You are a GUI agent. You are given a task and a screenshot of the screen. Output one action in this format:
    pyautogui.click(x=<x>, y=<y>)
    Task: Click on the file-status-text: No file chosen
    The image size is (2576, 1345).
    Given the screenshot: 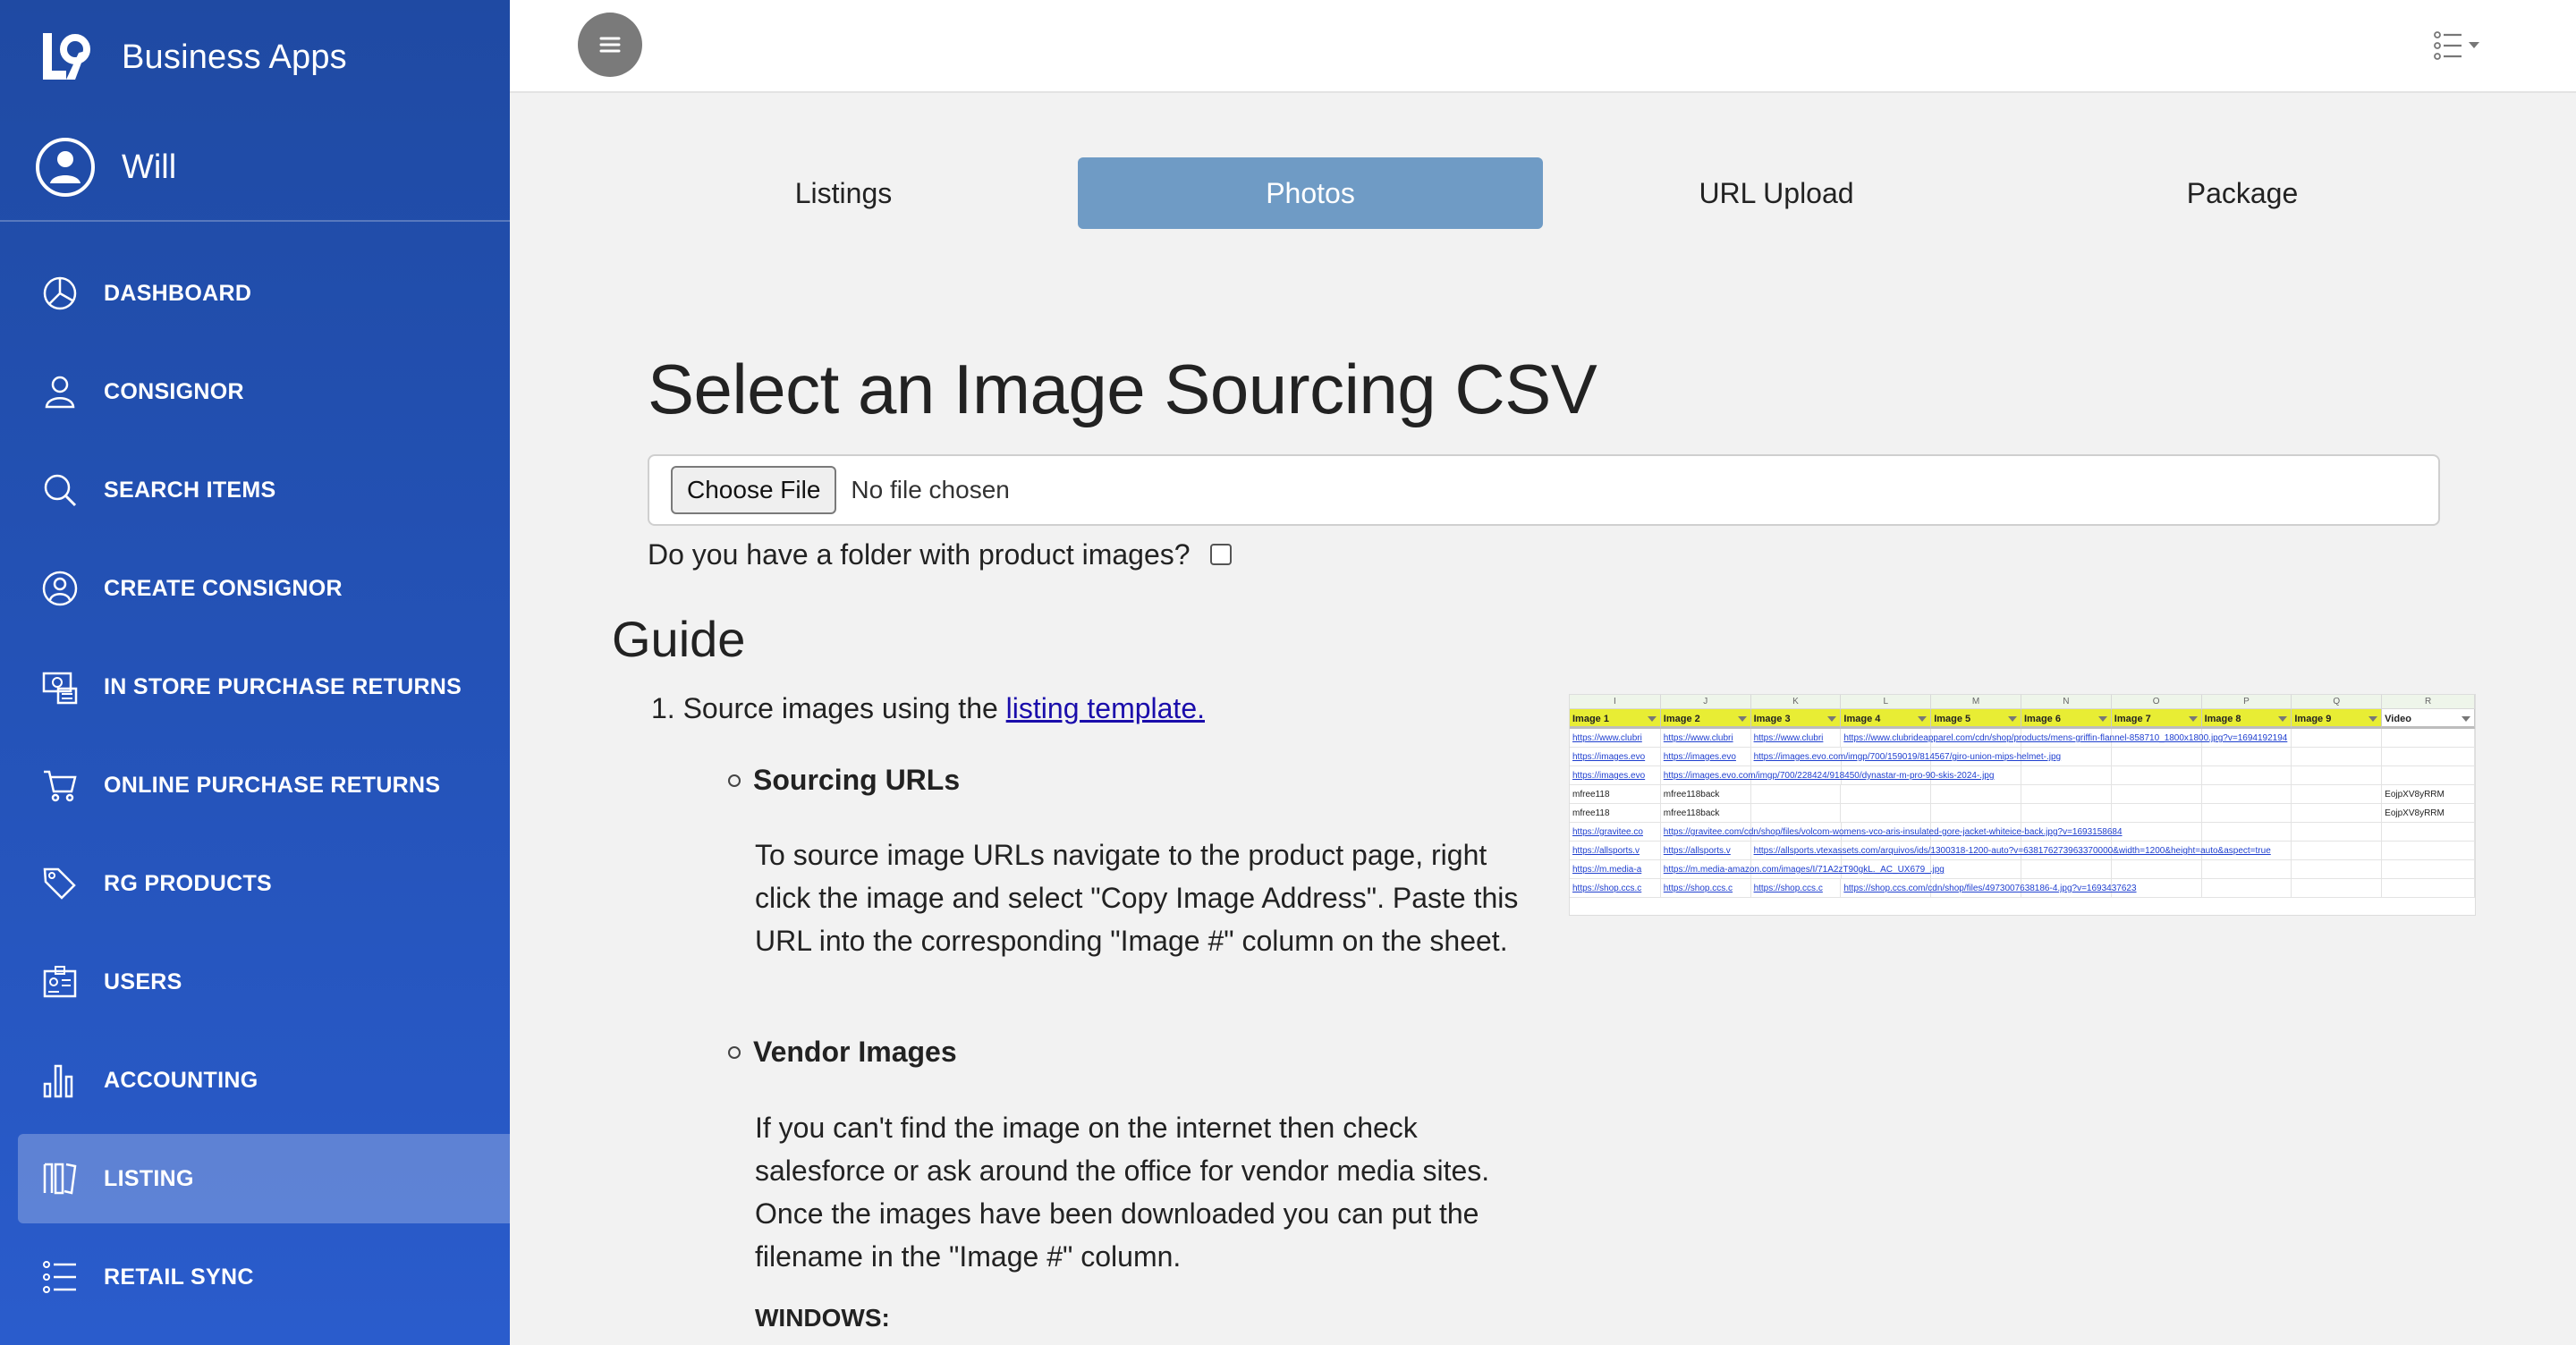 What is the action you would take?
    pyautogui.click(x=930, y=489)
    